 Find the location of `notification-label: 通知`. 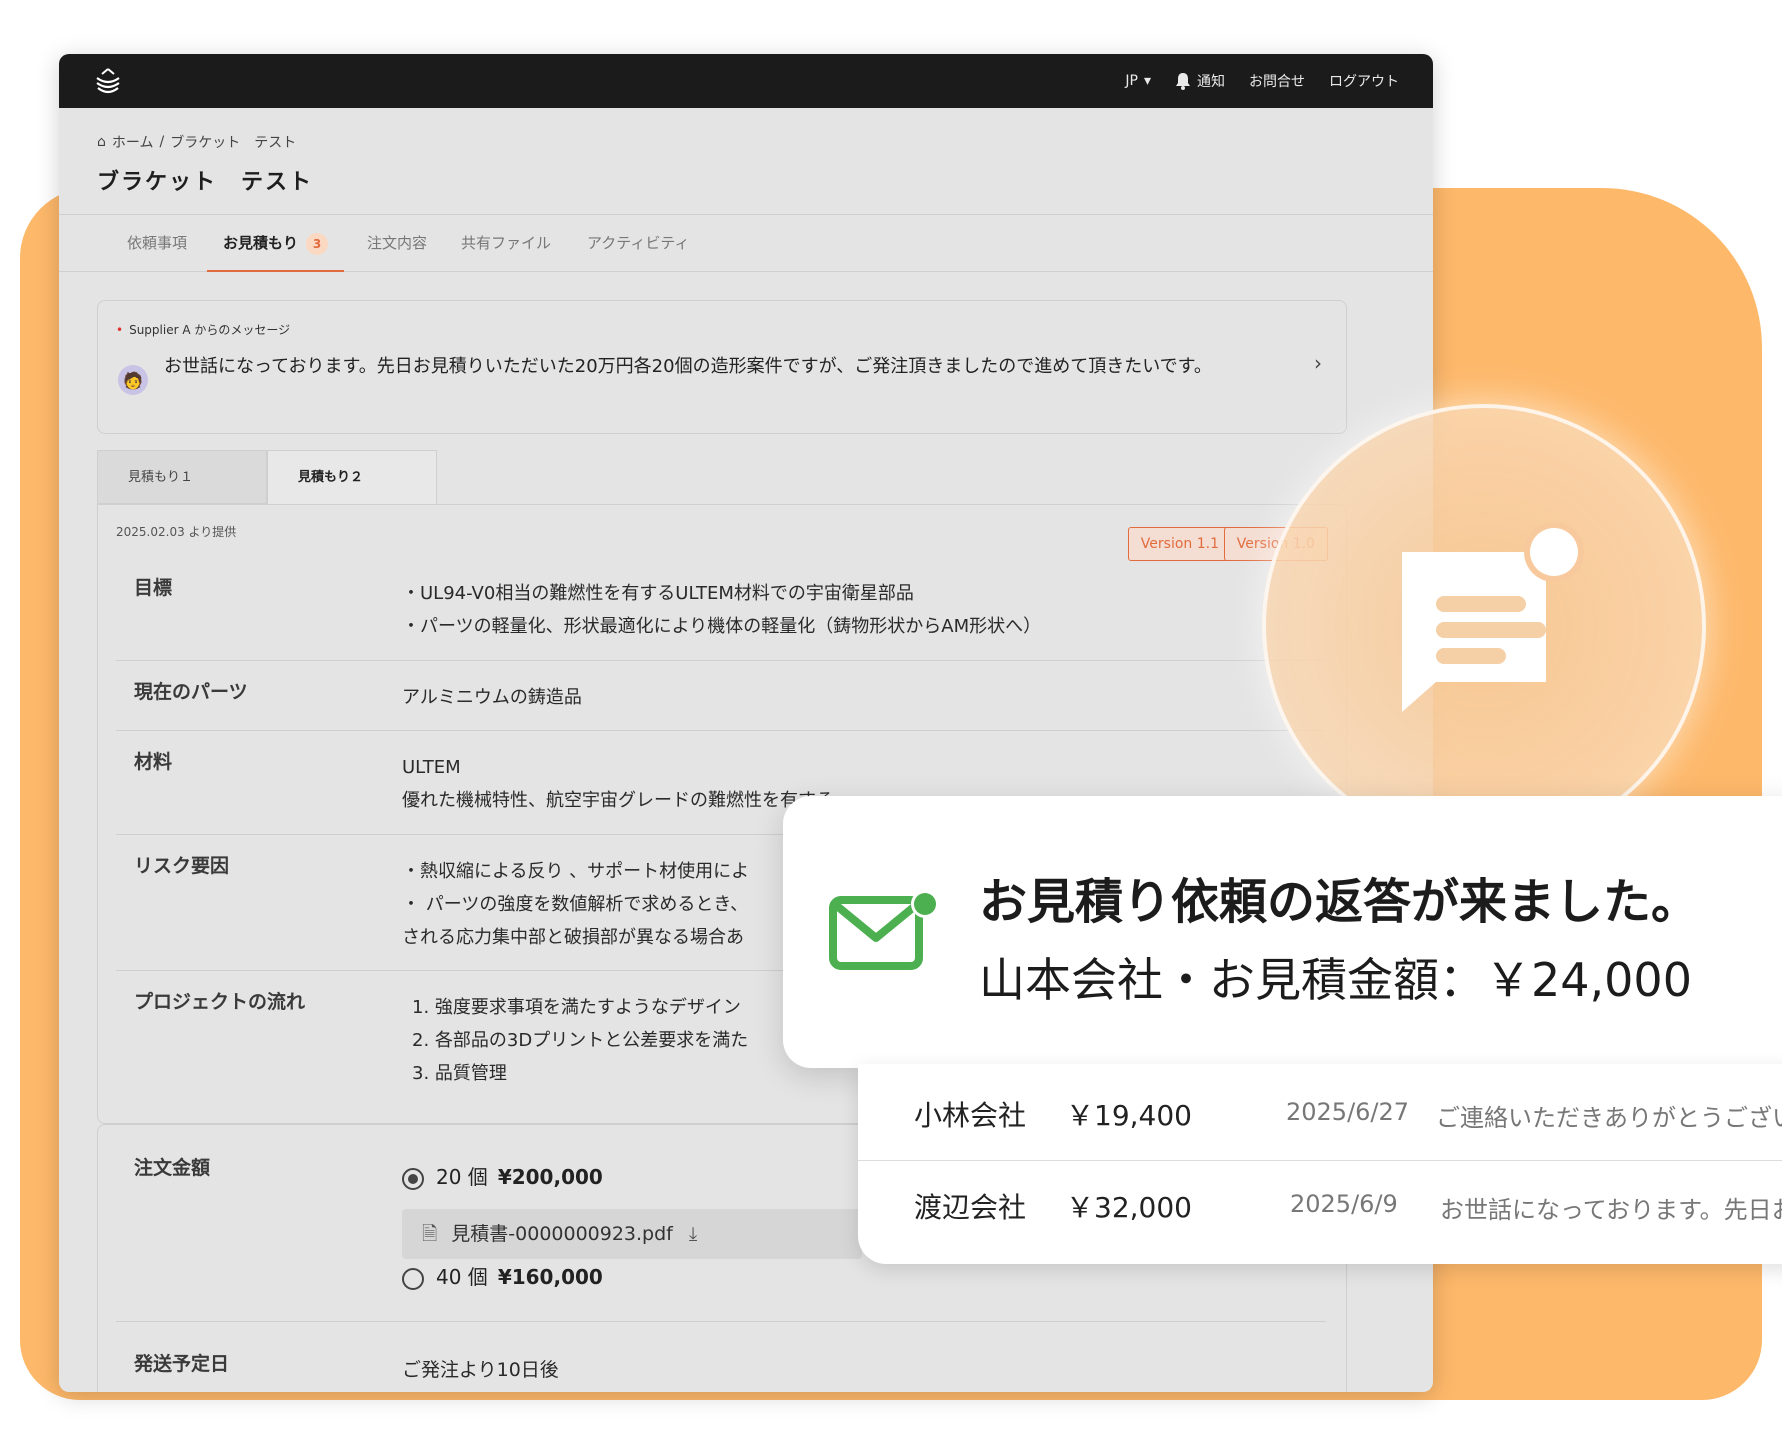

notification-label: 通知 is located at coordinates (1211, 82).